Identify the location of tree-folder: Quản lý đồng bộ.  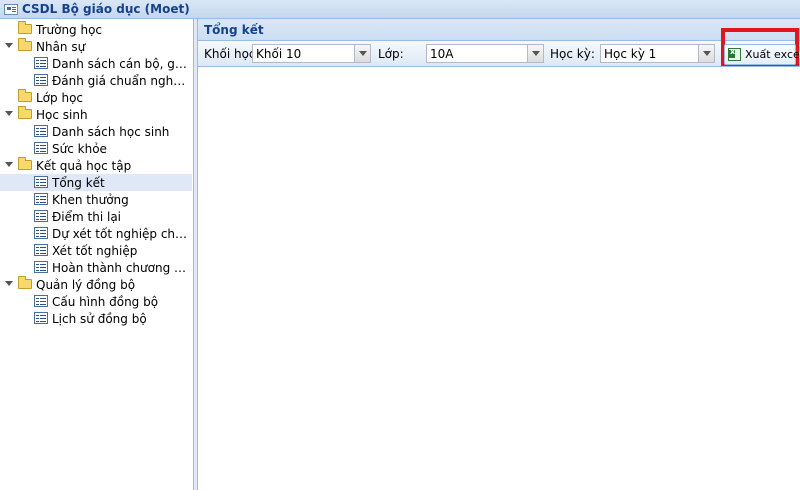
(96, 284).